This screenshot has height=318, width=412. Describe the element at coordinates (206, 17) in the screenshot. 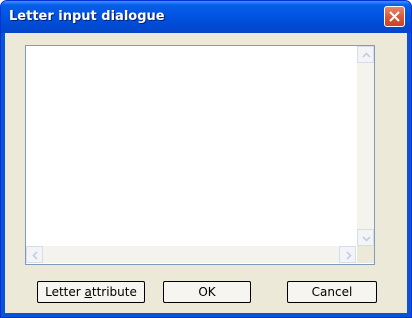

I see `title-bar: Letter input dialogue` at that location.